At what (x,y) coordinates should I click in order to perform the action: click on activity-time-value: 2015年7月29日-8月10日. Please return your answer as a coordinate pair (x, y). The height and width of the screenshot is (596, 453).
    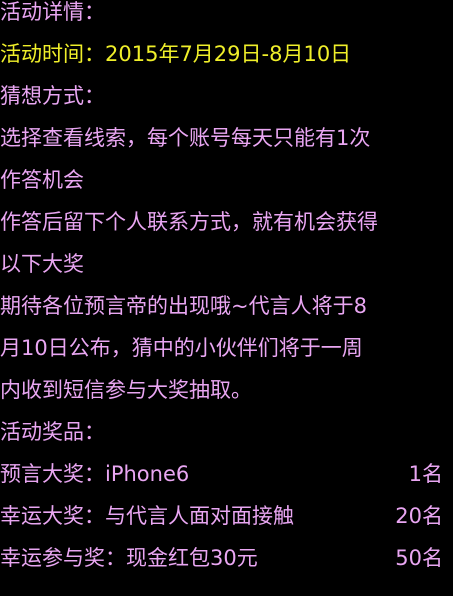
    Looking at the image, I should click on (228, 54).